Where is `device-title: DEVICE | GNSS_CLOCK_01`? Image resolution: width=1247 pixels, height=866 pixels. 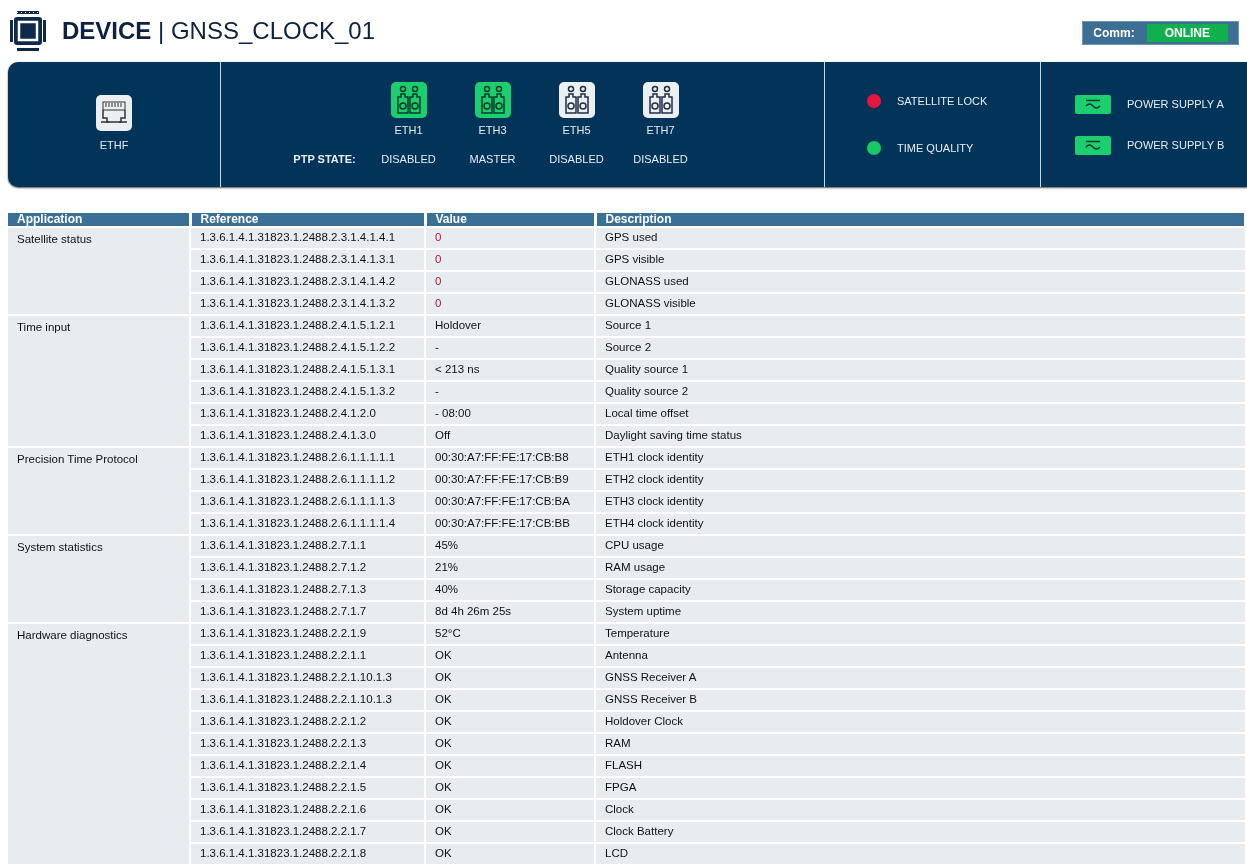 device-title: DEVICE | GNSS_CLOCK_01 is located at coordinates (219, 31).